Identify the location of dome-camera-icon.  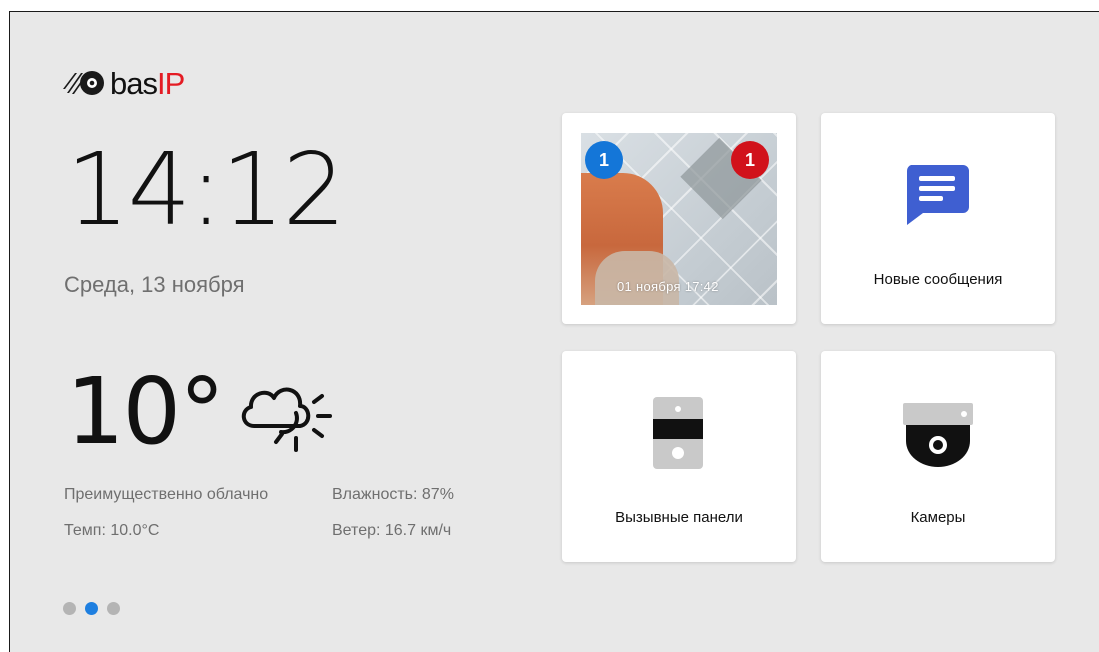
(938, 435).